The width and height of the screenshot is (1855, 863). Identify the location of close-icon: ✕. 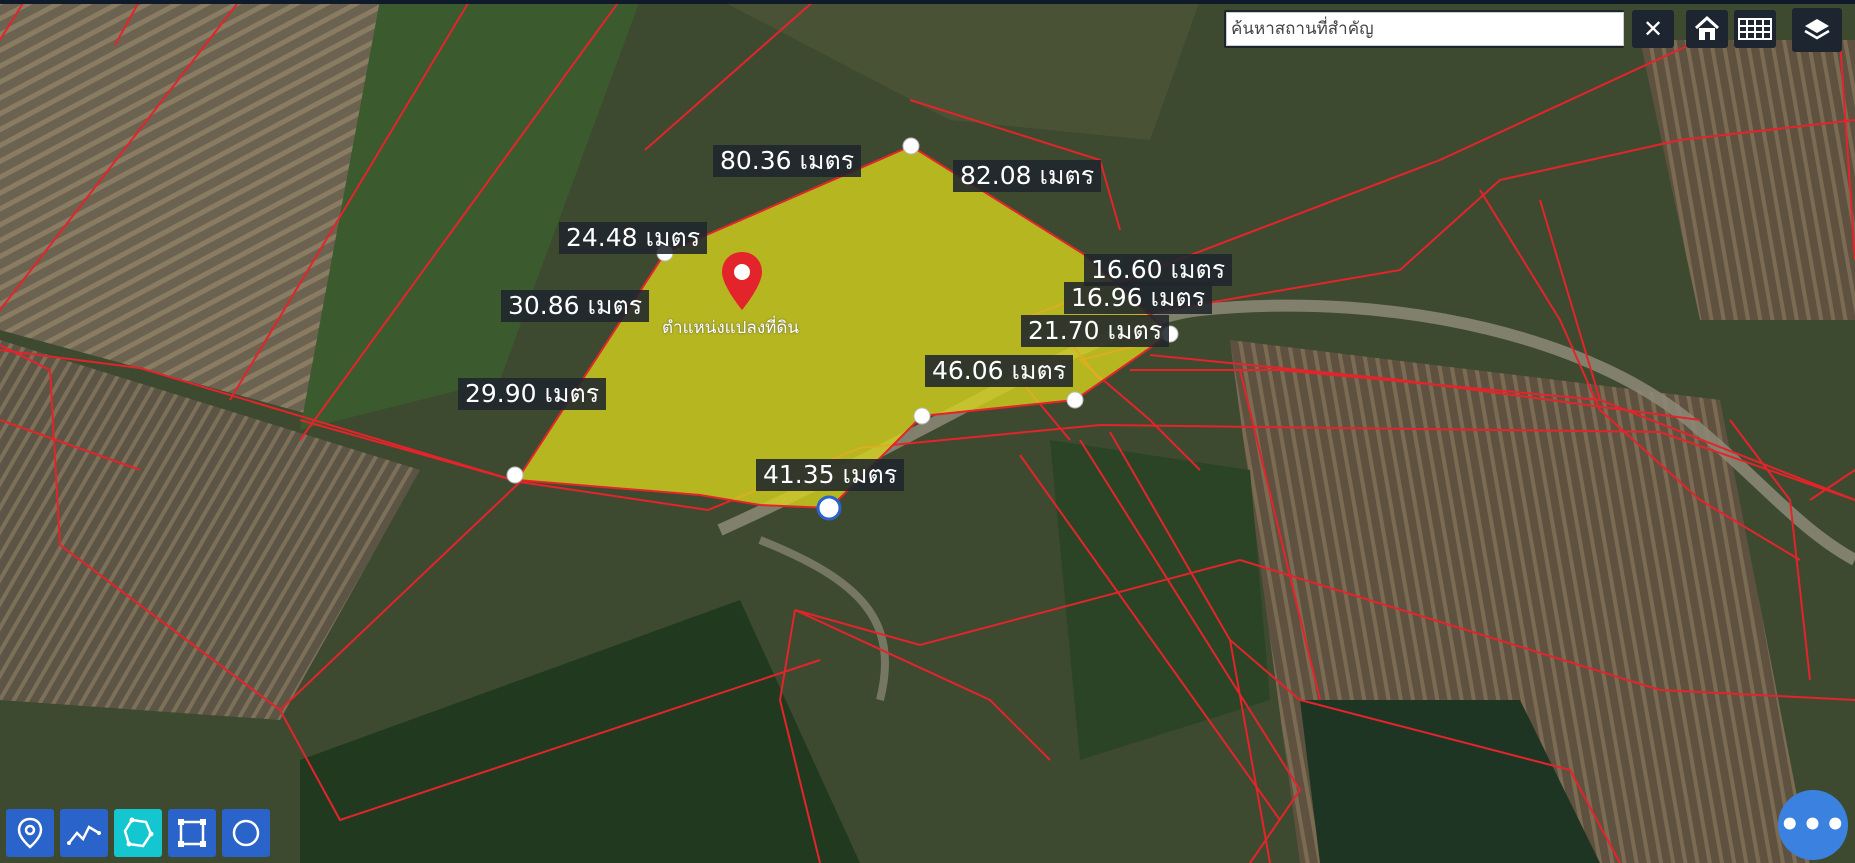
(1653, 29).